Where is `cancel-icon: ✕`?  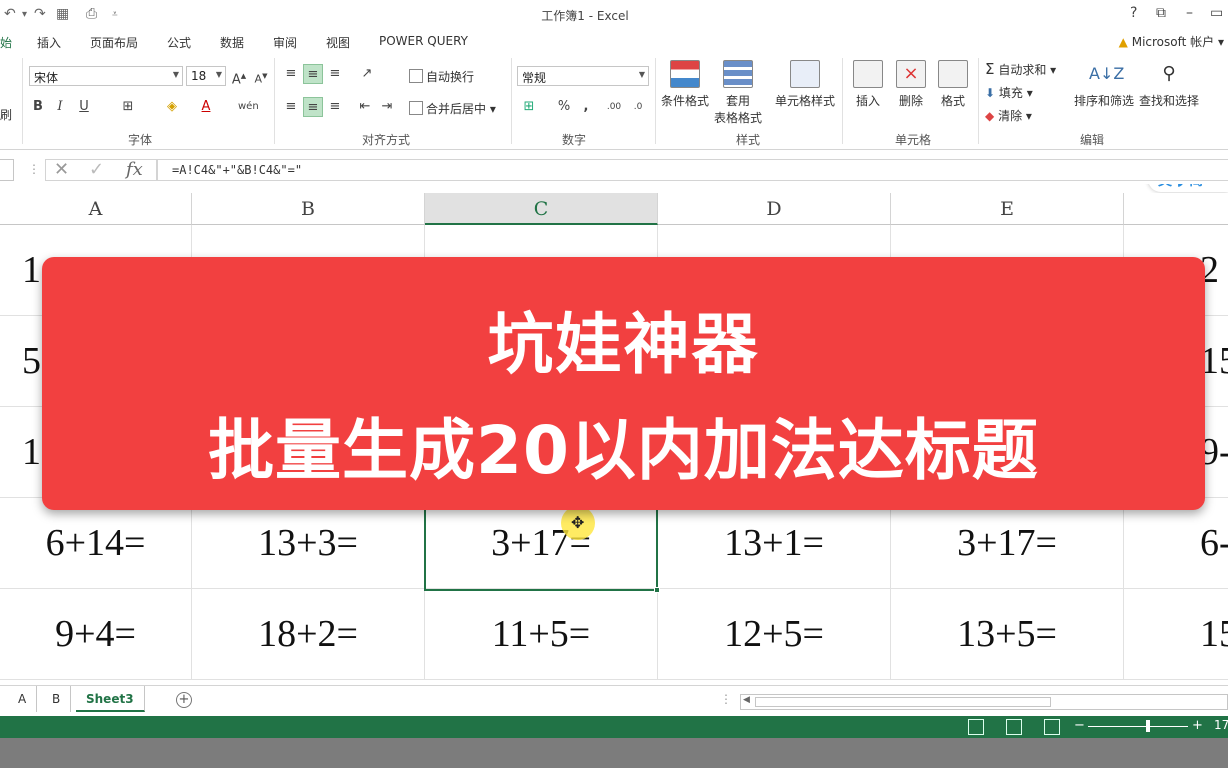 cancel-icon: ✕ is located at coordinates (61, 169).